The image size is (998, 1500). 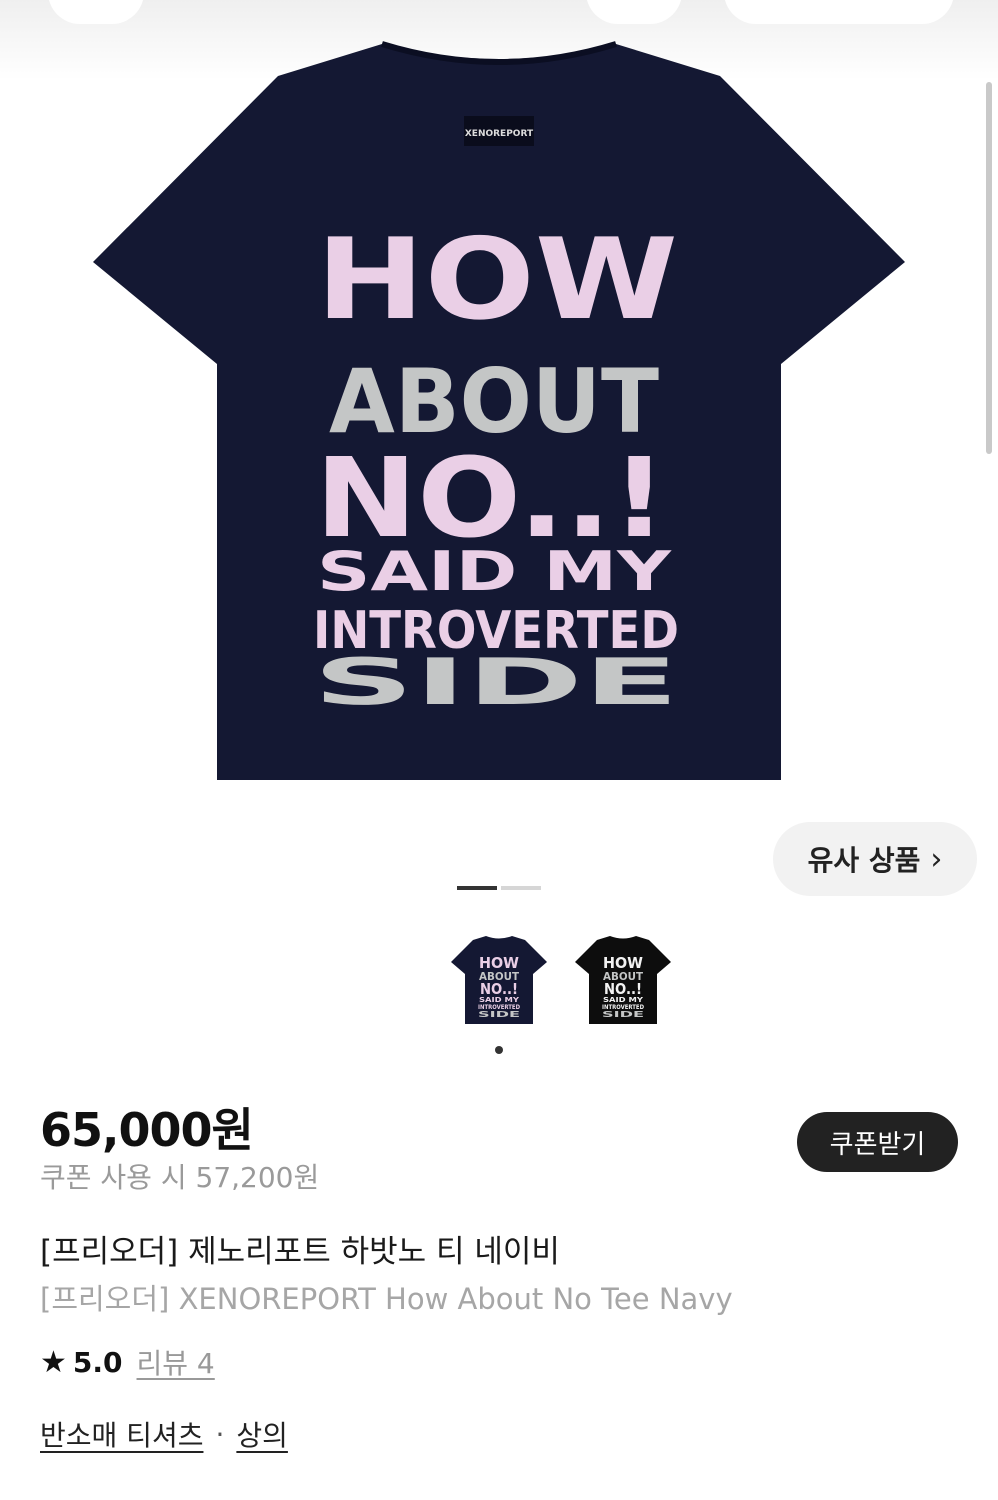 What do you see at coordinates (121, 1434) in the screenshot?
I see `category-link-primary: 반소매 티셔츠` at bounding box center [121, 1434].